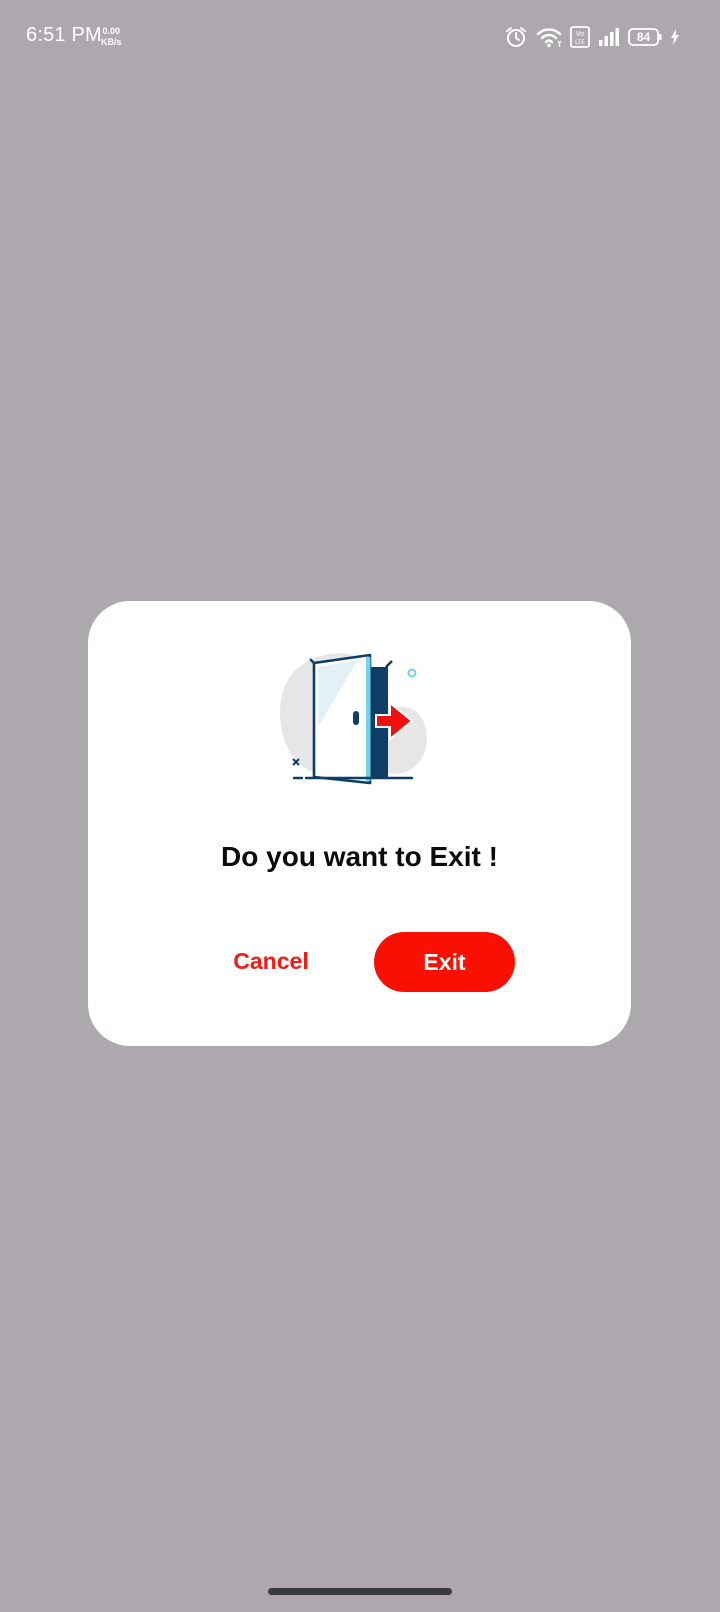 This screenshot has width=720, height=1612. What do you see at coordinates (580, 42) in the screenshot?
I see `svg-text: LTE` at bounding box center [580, 42].